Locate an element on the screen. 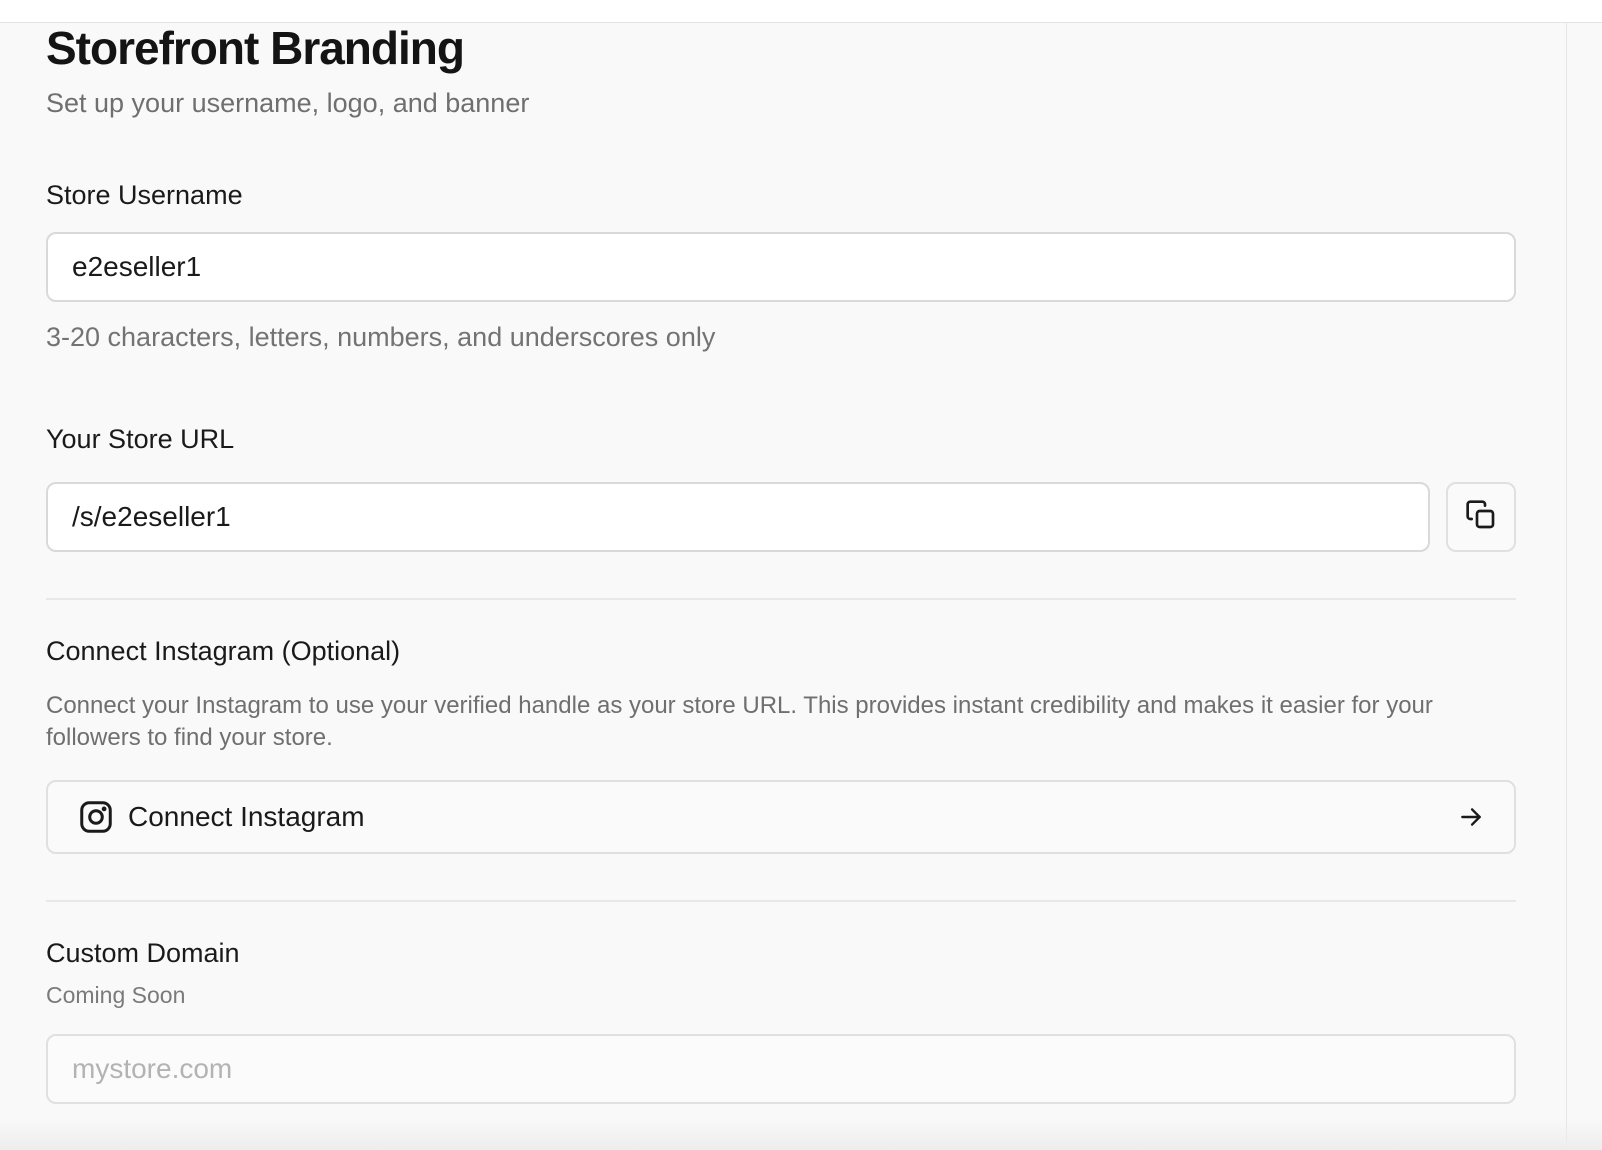  store-url-row is located at coordinates (781, 517).